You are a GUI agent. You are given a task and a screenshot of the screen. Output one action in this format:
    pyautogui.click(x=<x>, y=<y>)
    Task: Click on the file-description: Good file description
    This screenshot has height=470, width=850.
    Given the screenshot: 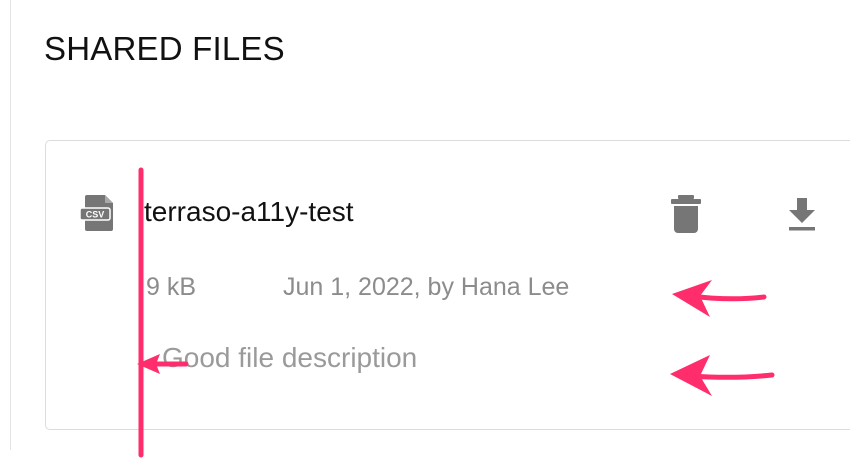 What is the action you would take?
    pyautogui.click(x=290, y=357)
    